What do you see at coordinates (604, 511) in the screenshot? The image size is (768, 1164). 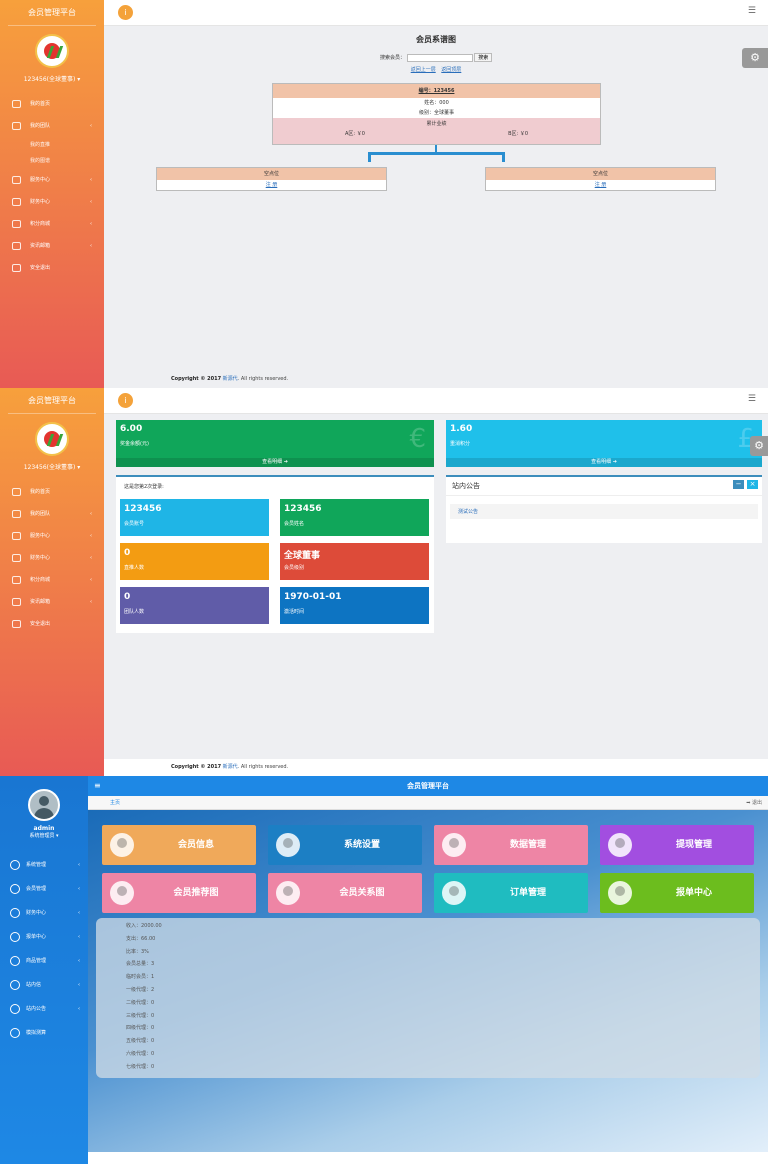 I see `notice-item: 测试公告` at bounding box center [604, 511].